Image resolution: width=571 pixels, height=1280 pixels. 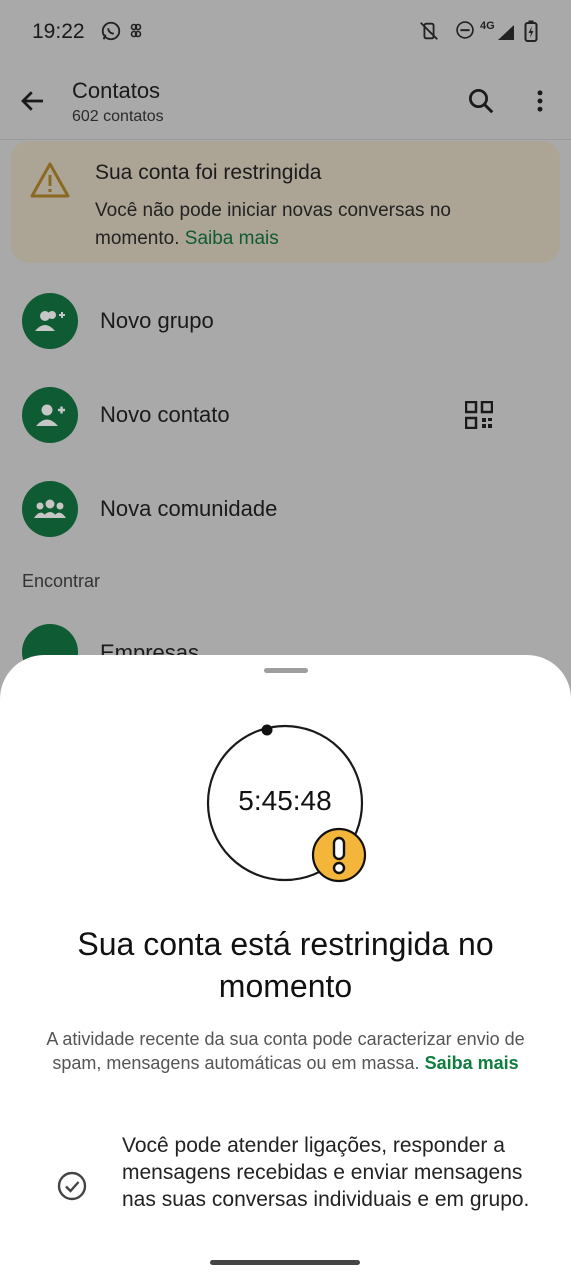 I want to click on vibrate-off-icon, so click(x=429, y=31).